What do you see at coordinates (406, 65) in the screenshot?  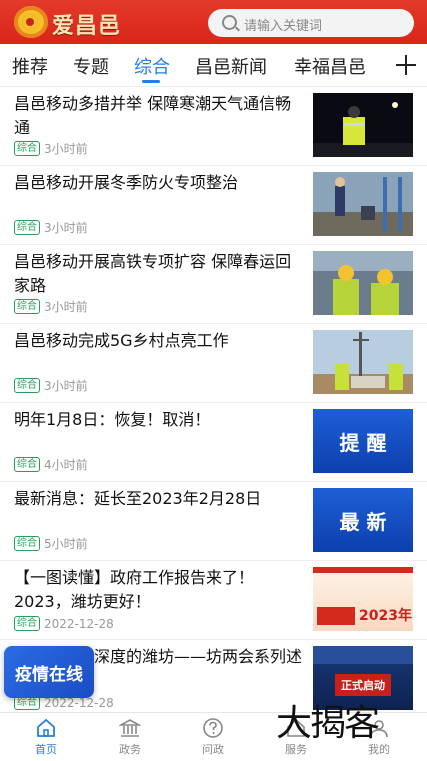 I see `add-channel-icon` at bounding box center [406, 65].